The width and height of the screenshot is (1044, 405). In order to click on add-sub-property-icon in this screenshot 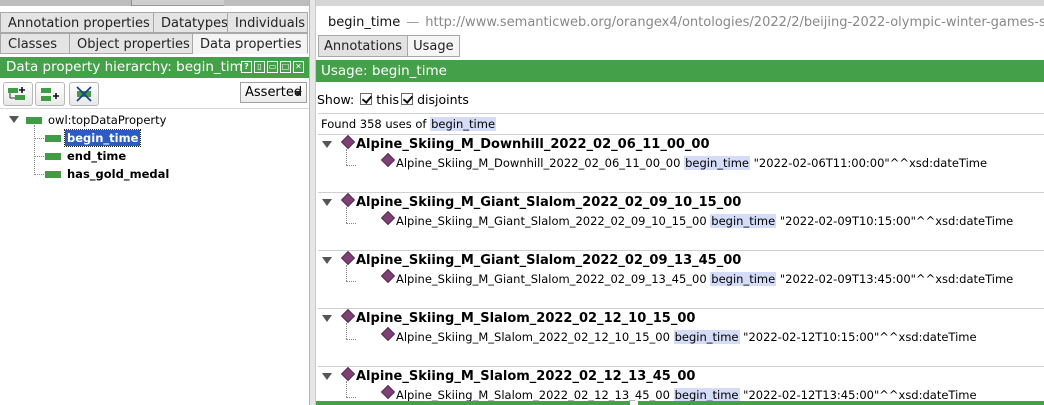, I will do `click(16, 93)`.